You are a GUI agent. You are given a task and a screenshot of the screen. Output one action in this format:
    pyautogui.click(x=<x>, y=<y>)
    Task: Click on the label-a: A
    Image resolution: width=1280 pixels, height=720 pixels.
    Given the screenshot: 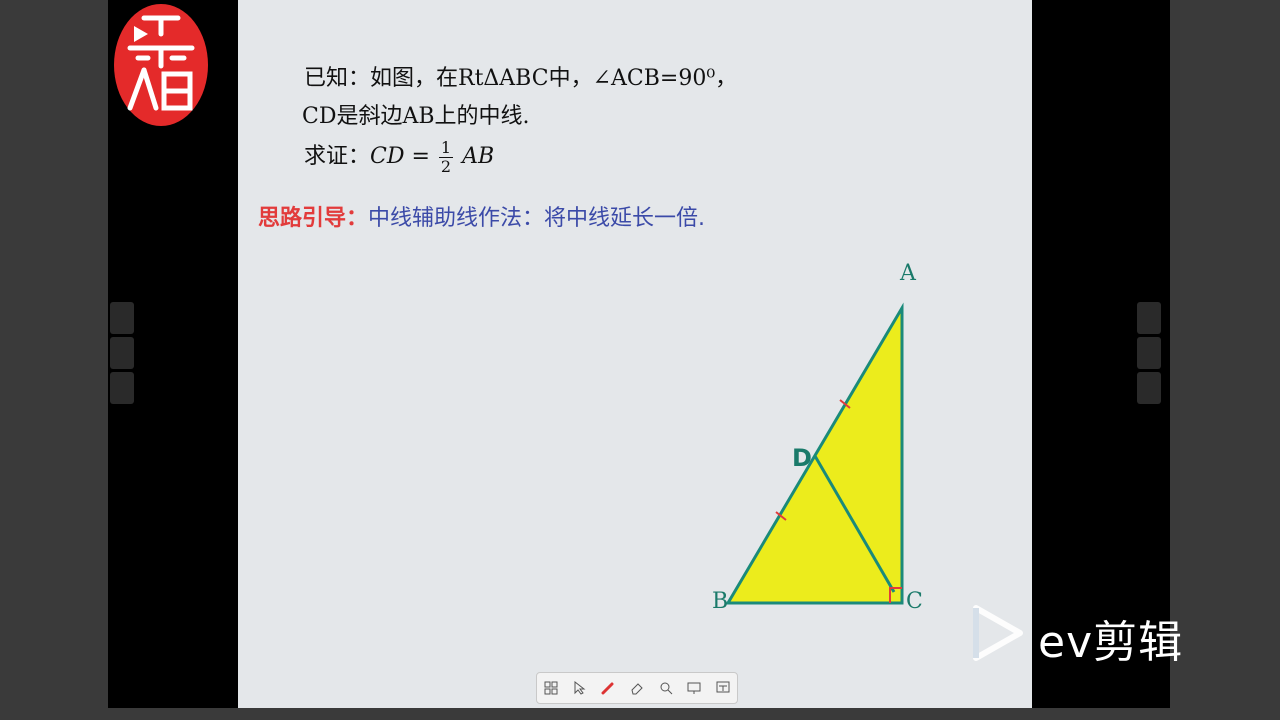 What is the action you would take?
    pyautogui.click(x=908, y=273)
    